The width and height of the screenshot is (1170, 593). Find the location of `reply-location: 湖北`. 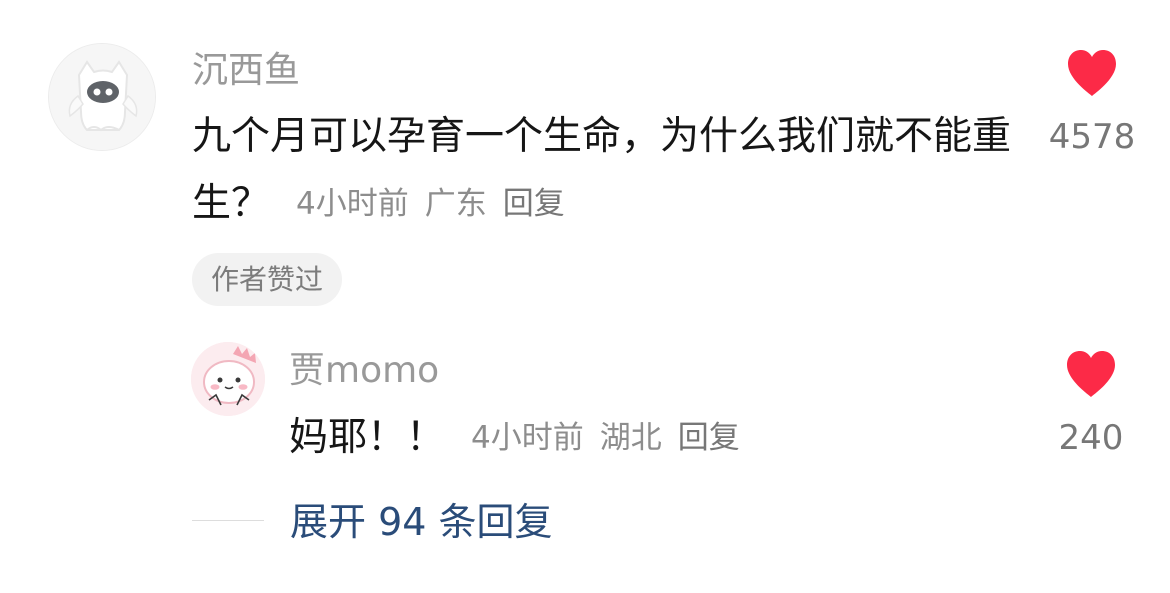

reply-location: 湖北 is located at coordinates (630, 438).